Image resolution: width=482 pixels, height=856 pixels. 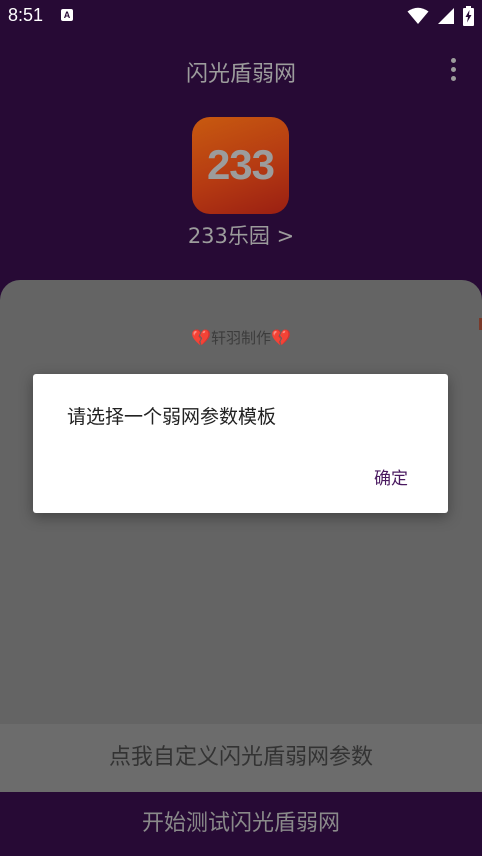 I want to click on status-bar: 8:51 A, so click(x=241, y=16).